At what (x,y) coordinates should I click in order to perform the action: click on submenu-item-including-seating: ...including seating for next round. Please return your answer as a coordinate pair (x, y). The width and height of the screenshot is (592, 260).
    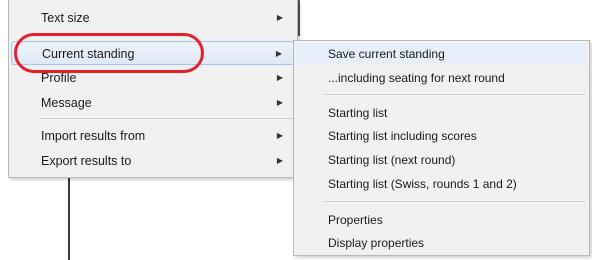
    Looking at the image, I should click on (441, 78).